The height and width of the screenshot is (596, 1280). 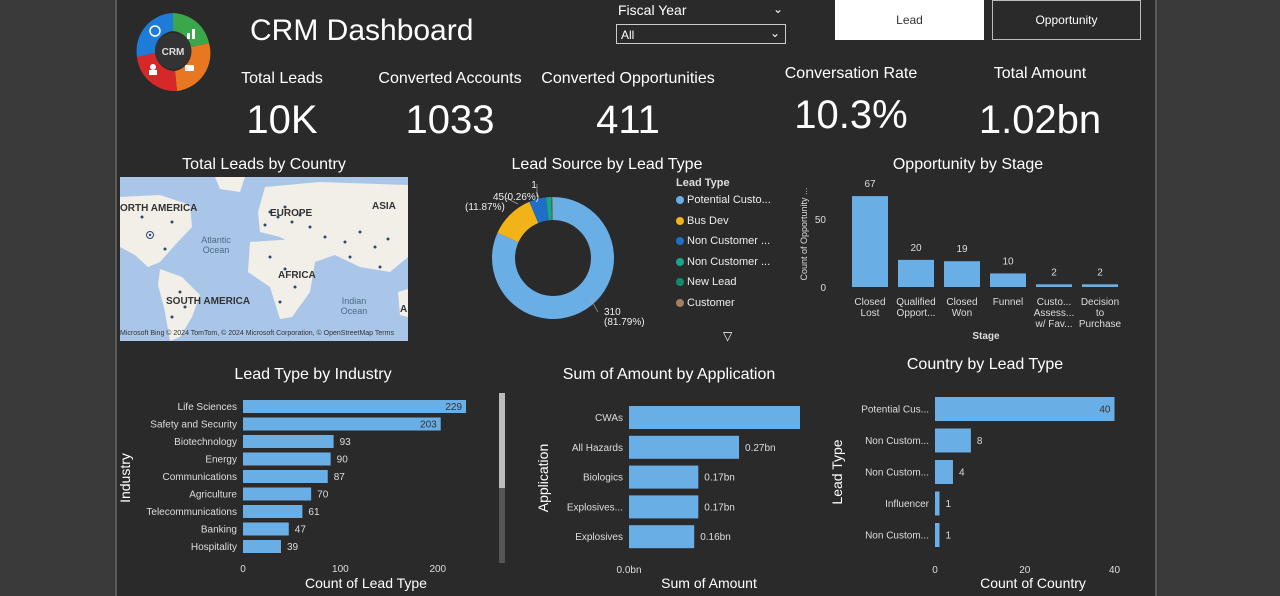 I want to click on lead-button: Lead, so click(x=909, y=20).